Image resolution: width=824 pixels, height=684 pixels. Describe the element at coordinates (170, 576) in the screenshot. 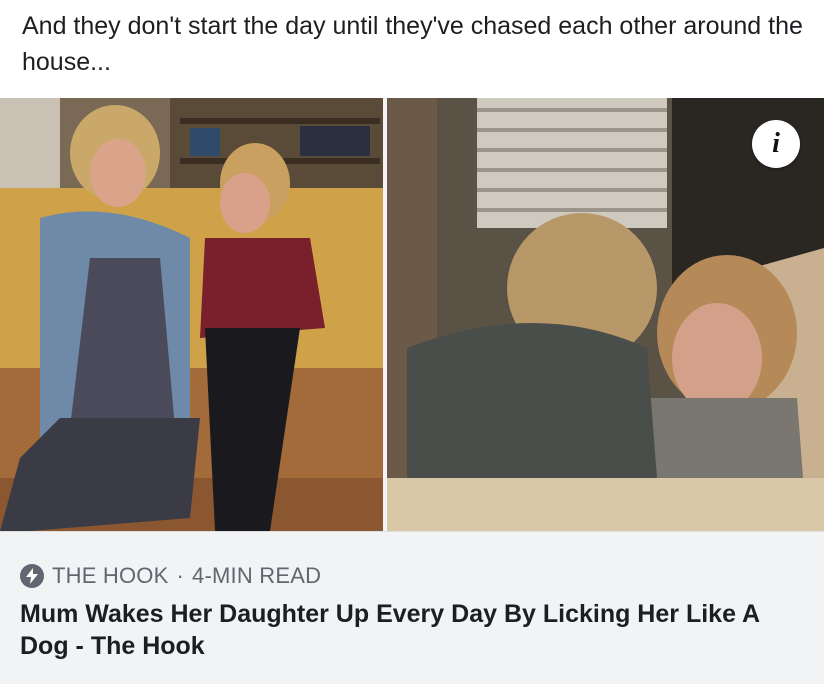

I see `source-row: THE HOOK · 4-MIN READ` at that location.